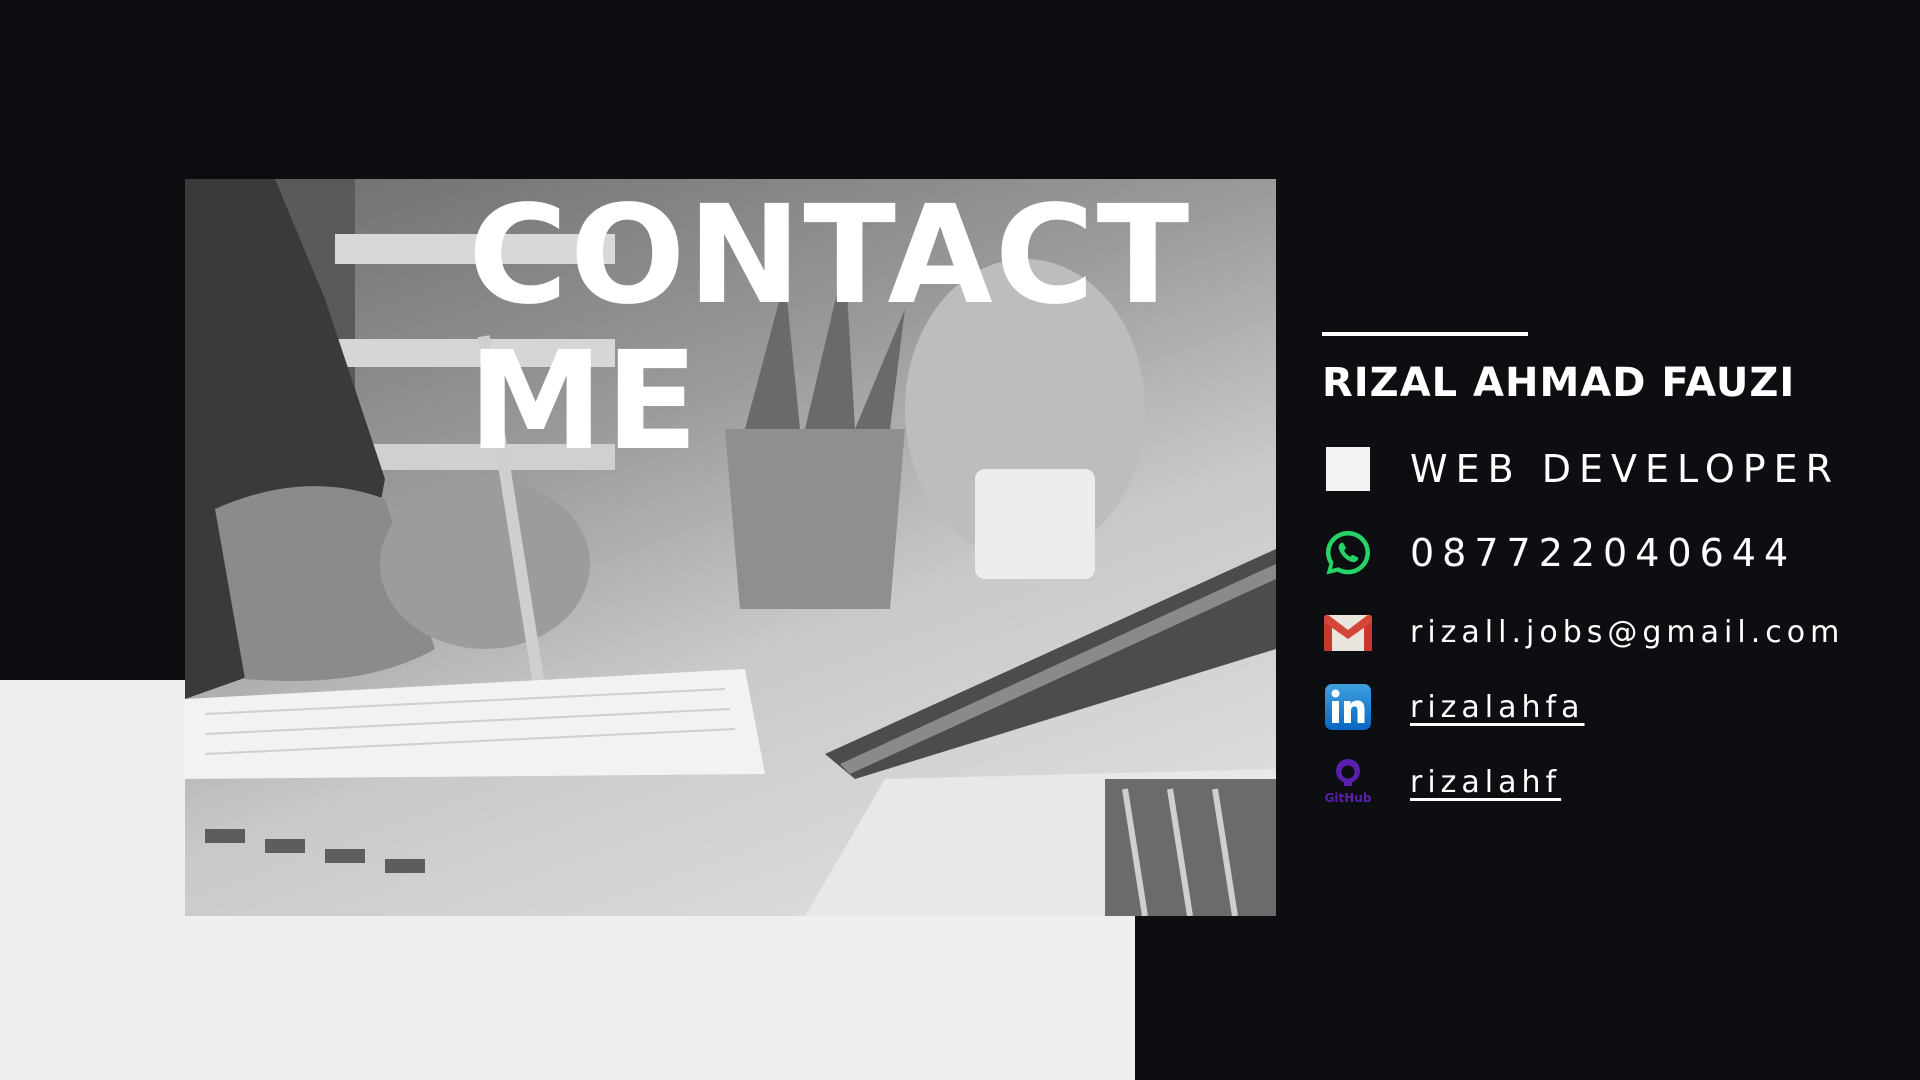  What do you see at coordinates (1425, 334) in the screenshot?
I see `name-divider` at bounding box center [1425, 334].